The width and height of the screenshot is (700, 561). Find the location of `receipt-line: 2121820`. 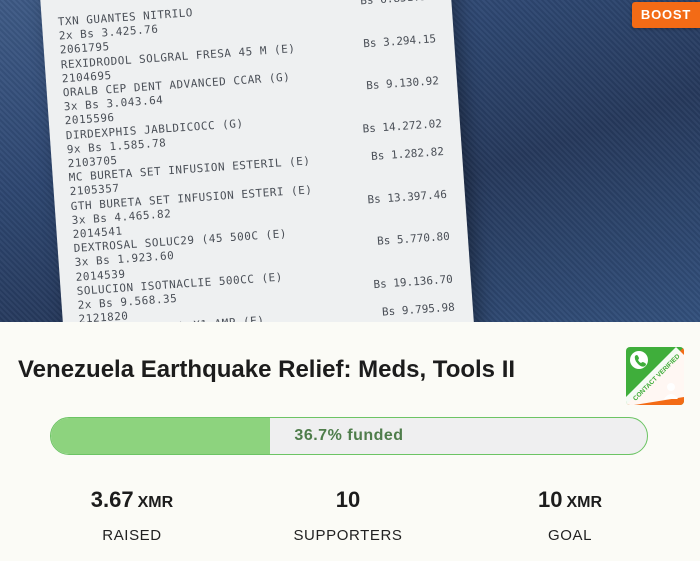

receipt-line: 2121820 is located at coordinates (103, 315).